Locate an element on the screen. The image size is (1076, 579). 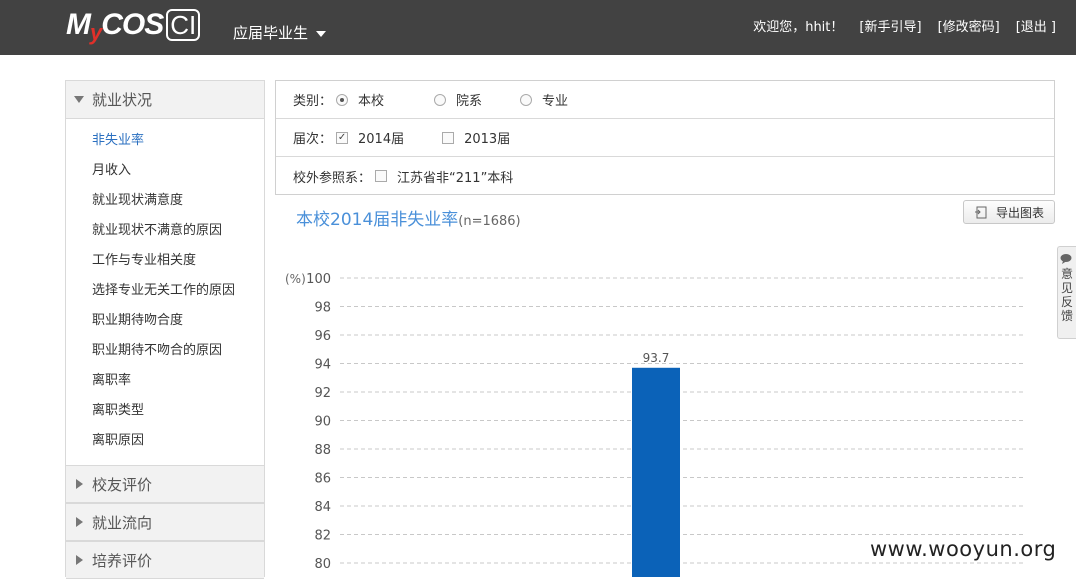
logo-box: CI is located at coordinates (183, 25).